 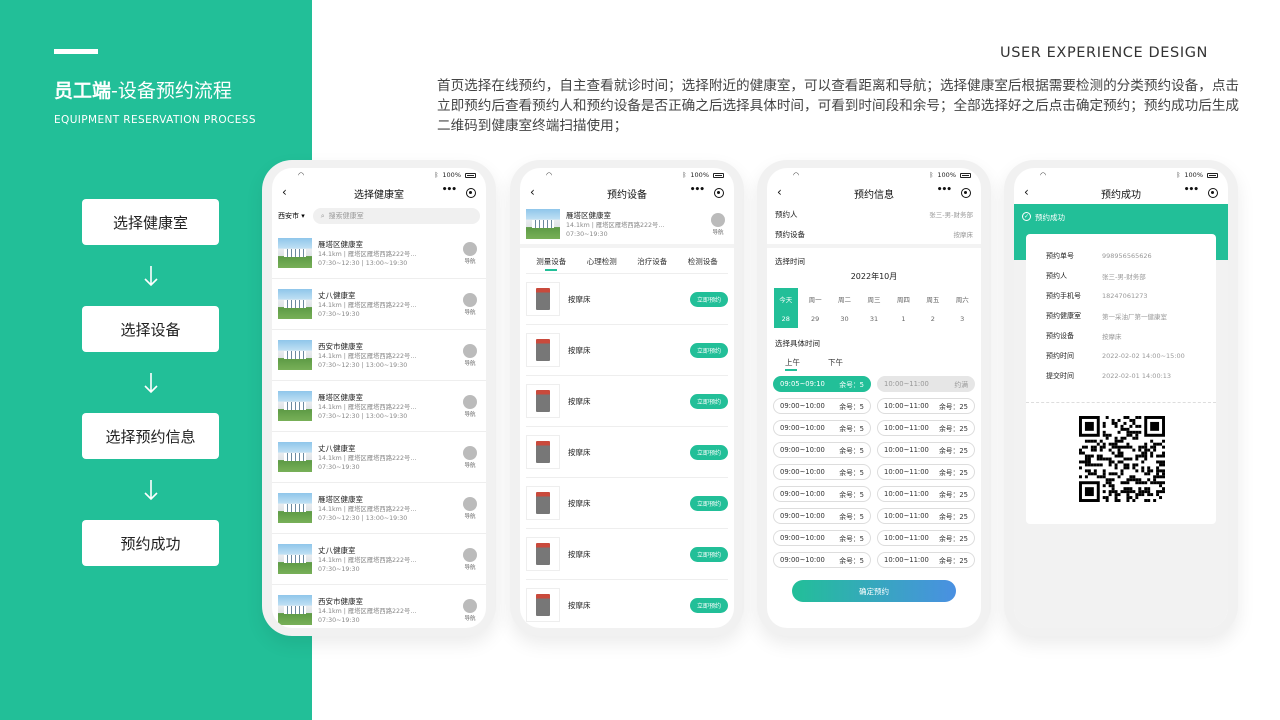 What do you see at coordinates (703, 261) in the screenshot?
I see `tab-device-category: 检测设备` at bounding box center [703, 261].